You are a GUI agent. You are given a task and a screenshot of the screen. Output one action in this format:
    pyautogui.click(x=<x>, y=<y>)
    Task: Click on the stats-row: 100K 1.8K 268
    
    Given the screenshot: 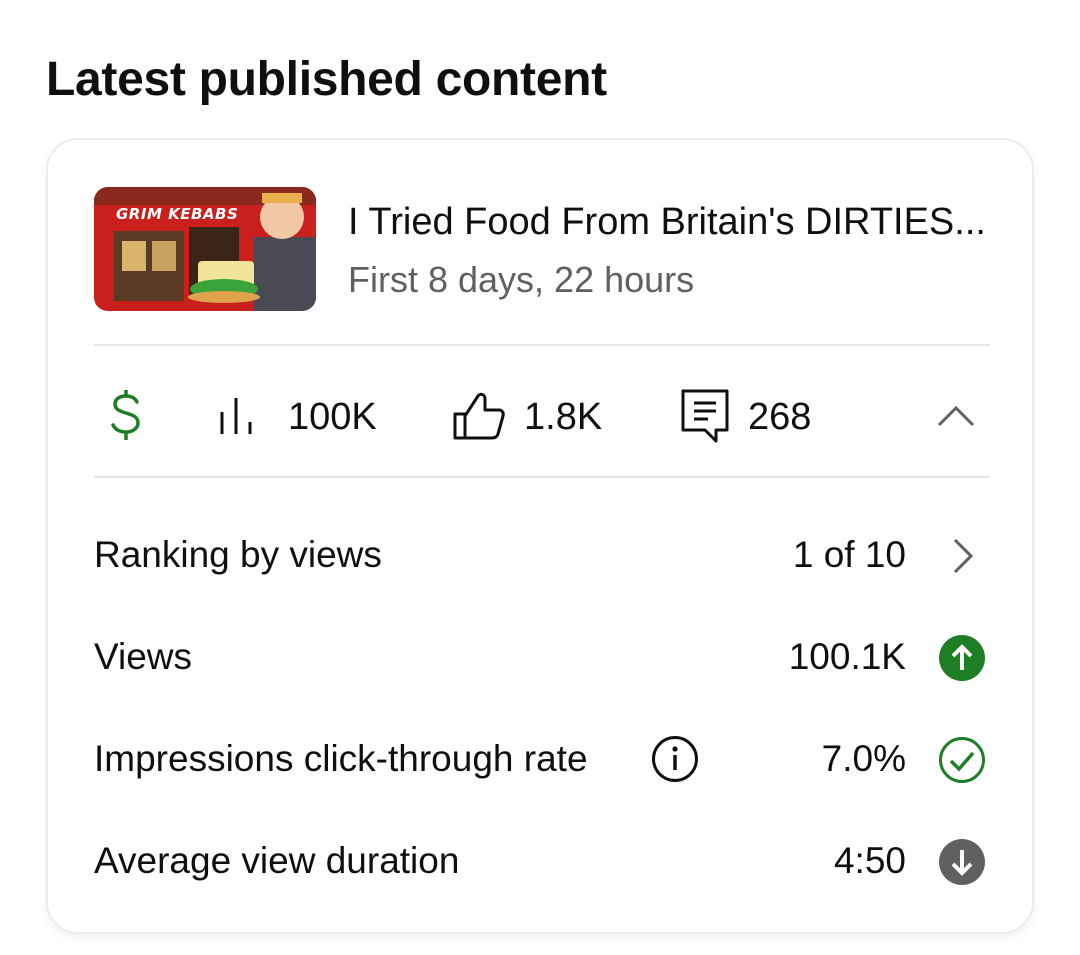 What is the action you would take?
    pyautogui.click(x=542, y=418)
    